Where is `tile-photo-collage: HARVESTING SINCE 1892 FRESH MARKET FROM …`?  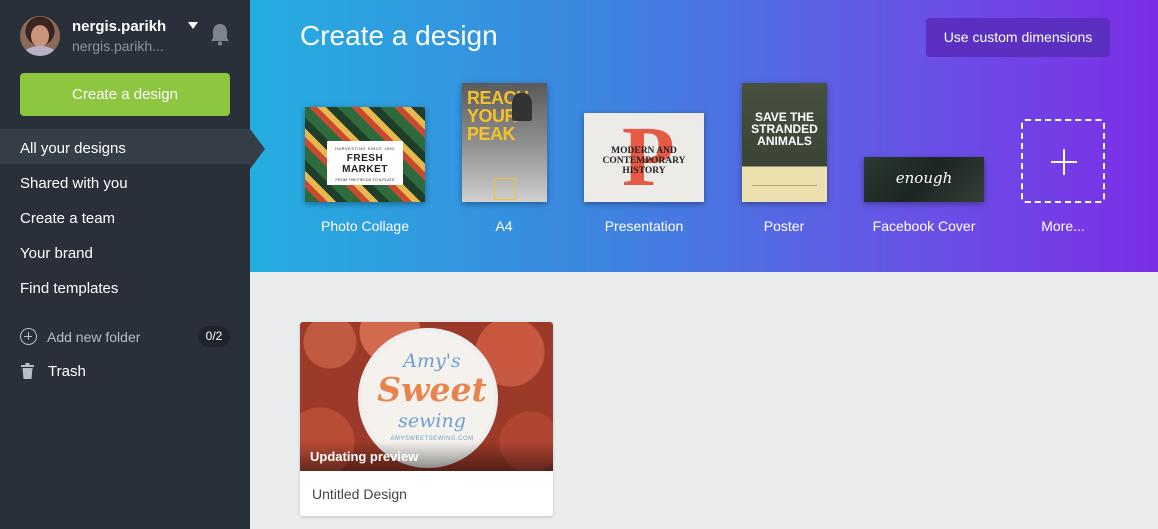 tile-photo-collage: HARVESTING SINCE 1892 FRESH MARKET FROM … is located at coordinates (365, 123).